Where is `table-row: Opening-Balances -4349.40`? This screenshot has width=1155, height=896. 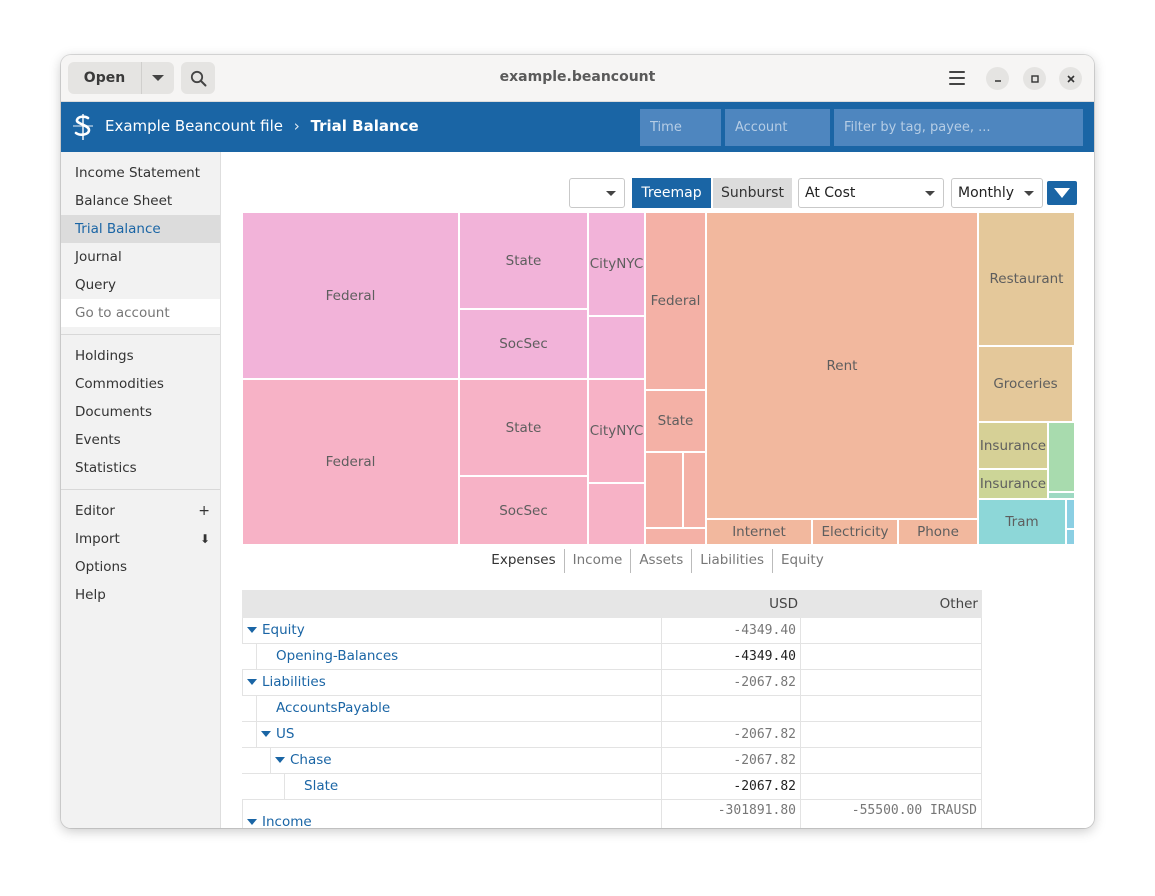
table-row: Opening-Balances -4349.40 is located at coordinates (612, 657).